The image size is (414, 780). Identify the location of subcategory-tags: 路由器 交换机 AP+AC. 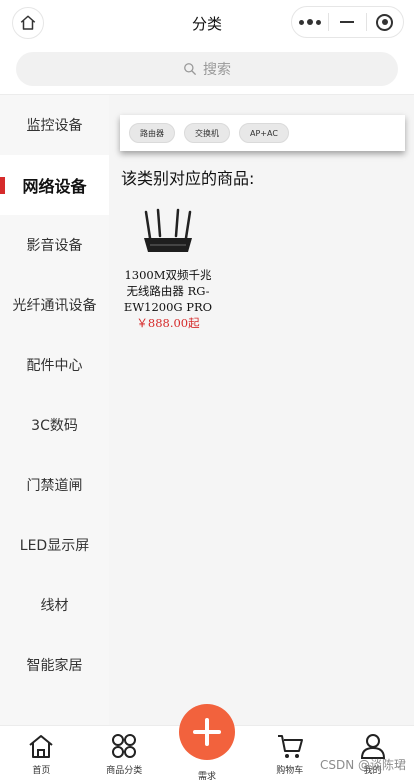
(262, 133).